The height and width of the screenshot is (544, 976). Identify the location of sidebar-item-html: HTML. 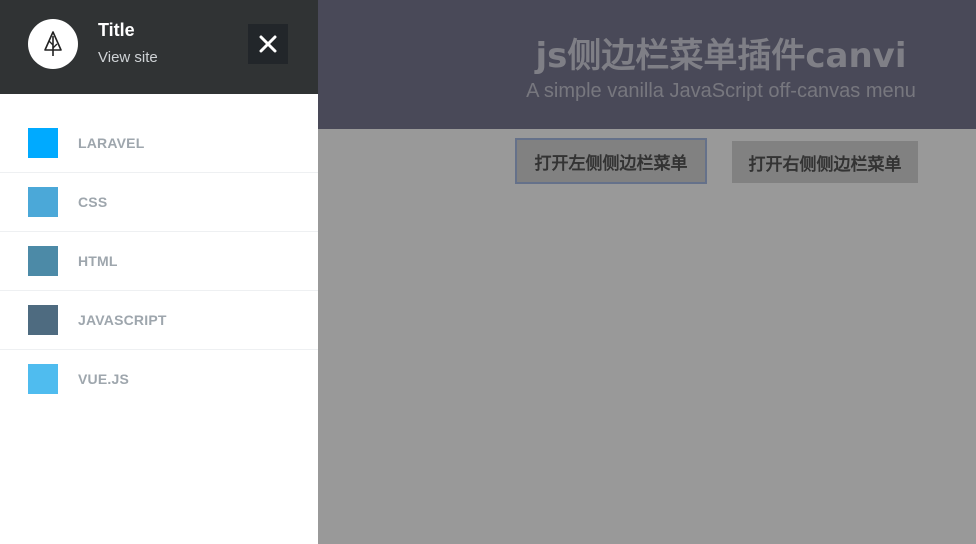
(159, 261).